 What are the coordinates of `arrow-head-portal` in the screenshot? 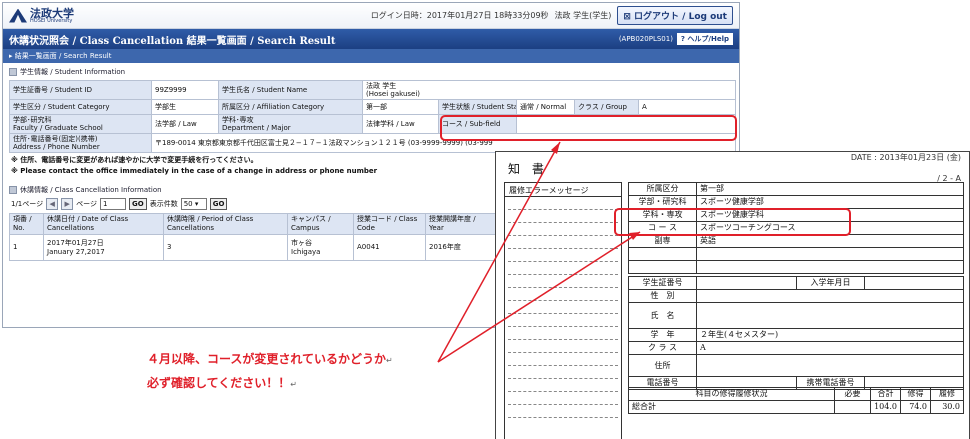 It's located at (555, 148).